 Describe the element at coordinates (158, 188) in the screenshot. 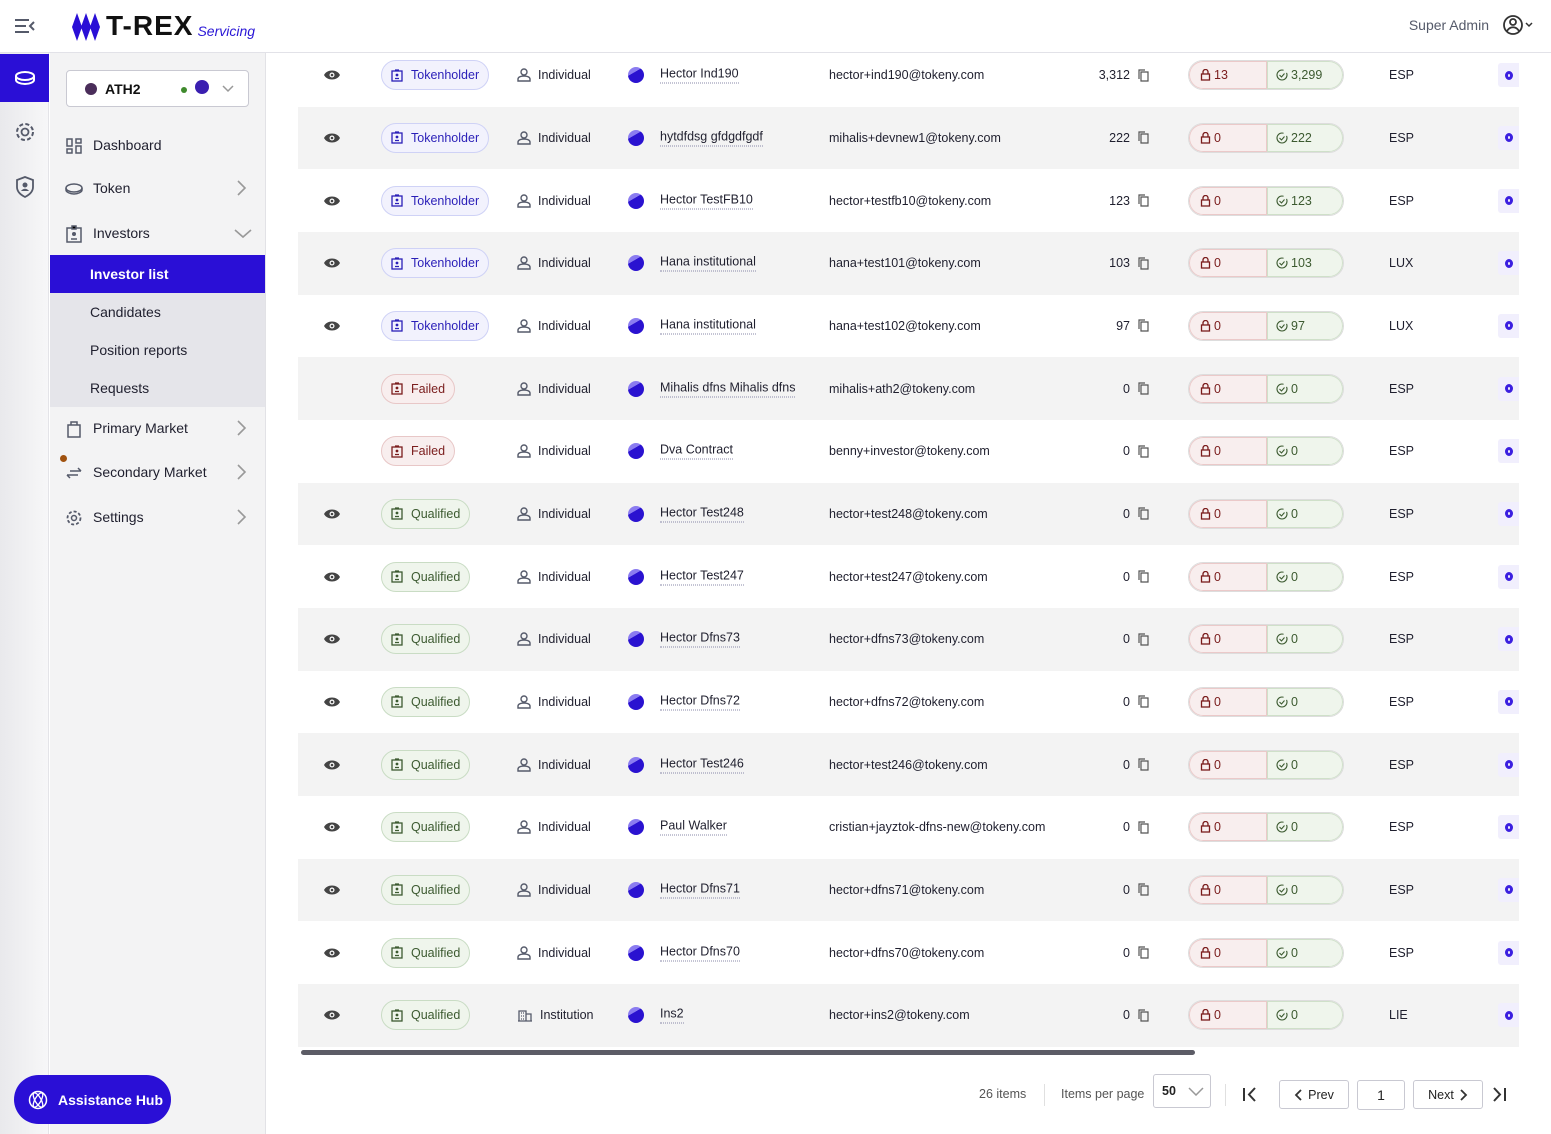

I see `nav-token: Token` at that location.